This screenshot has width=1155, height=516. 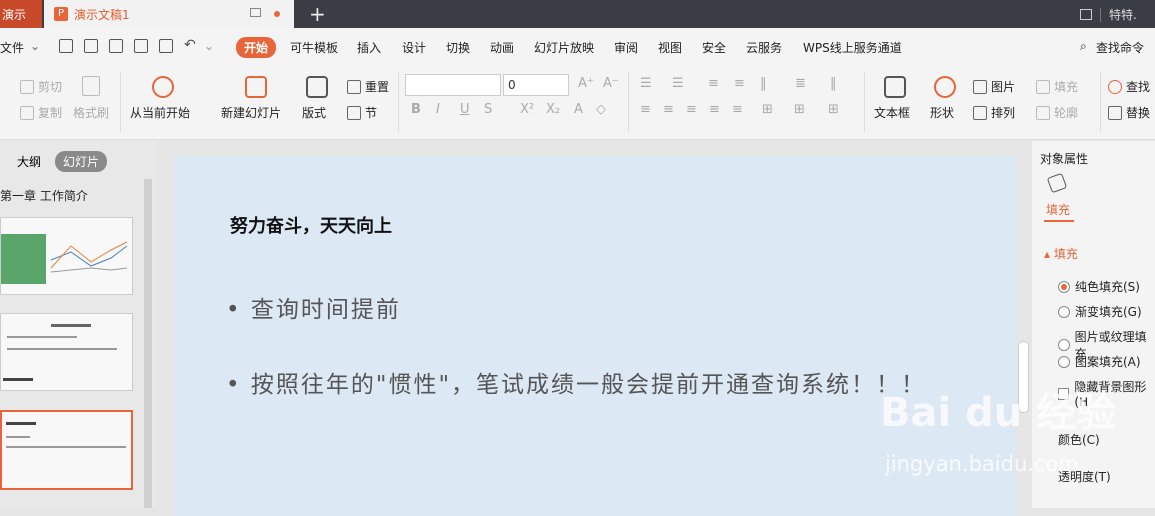 What do you see at coordinates (737, 109) in the screenshot?
I see `distribute-icon: ≡` at bounding box center [737, 109].